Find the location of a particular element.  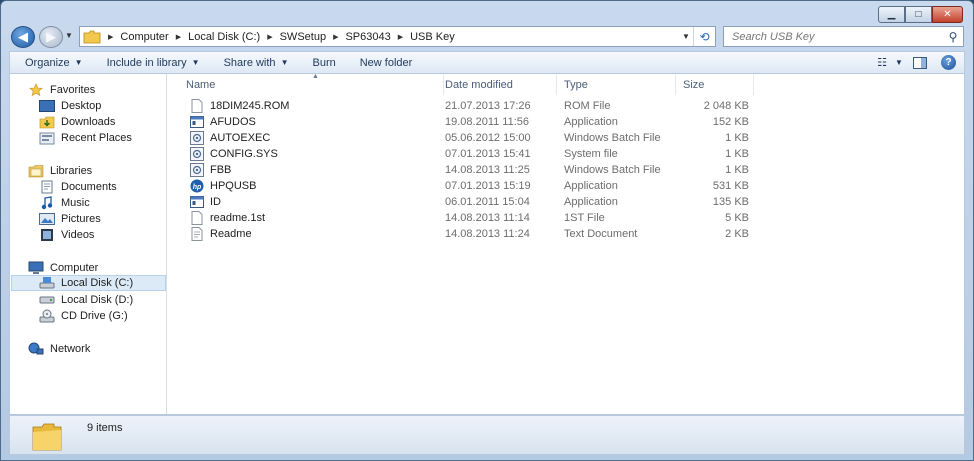

type-cell: Windows Batch File is located at coordinates (612, 138).